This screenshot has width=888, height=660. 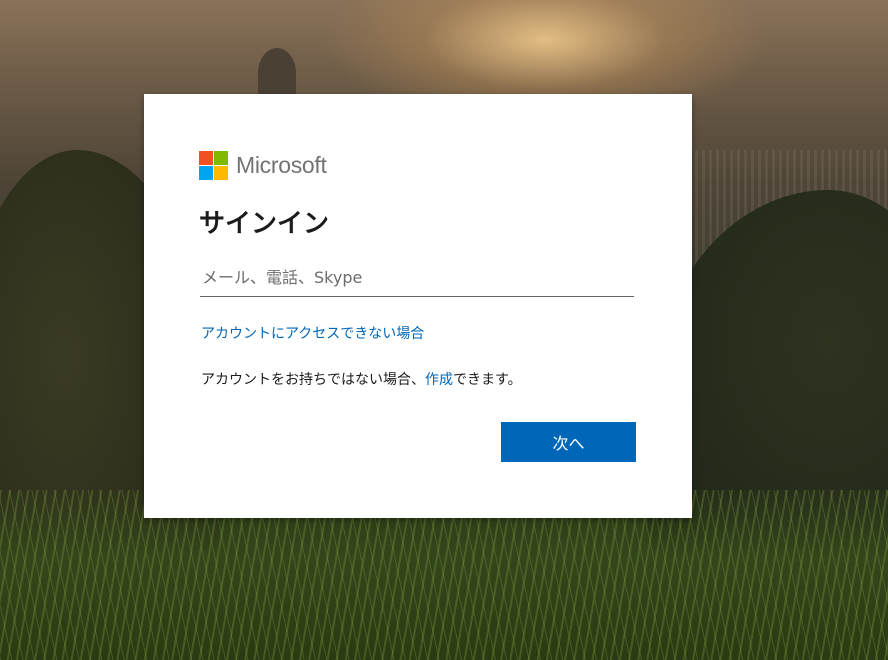 What do you see at coordinates (281, 164) in the screenshot?
I see `microsoft-logo-text: Microsoft` at bounding box center [281, 164].